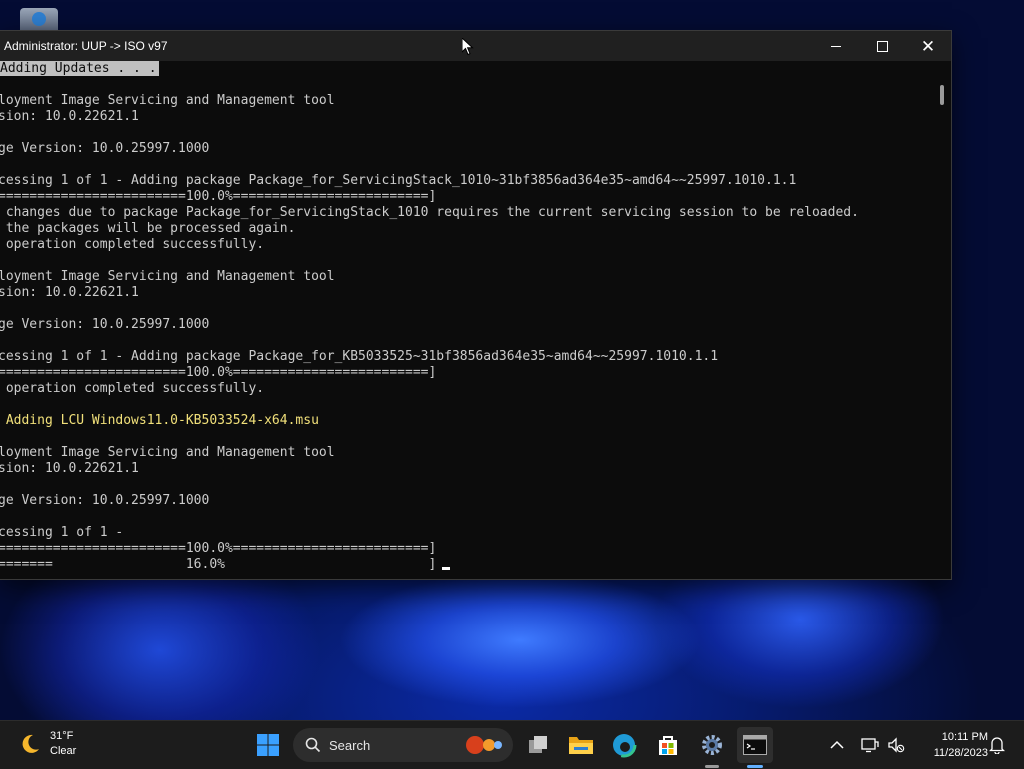  I want to click on taskbar: 31°F Clear Search 10:11 PM 11/28/2023, so click(512, 744).